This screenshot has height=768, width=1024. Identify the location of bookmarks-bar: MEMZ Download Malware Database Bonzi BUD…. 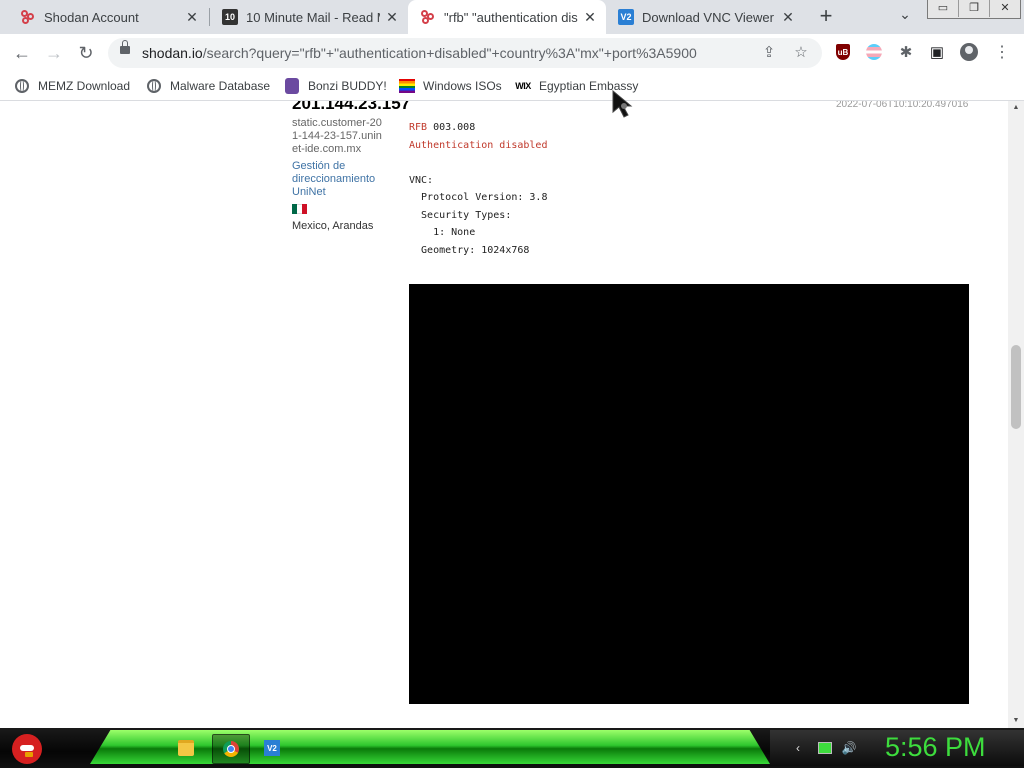
(512, 86).